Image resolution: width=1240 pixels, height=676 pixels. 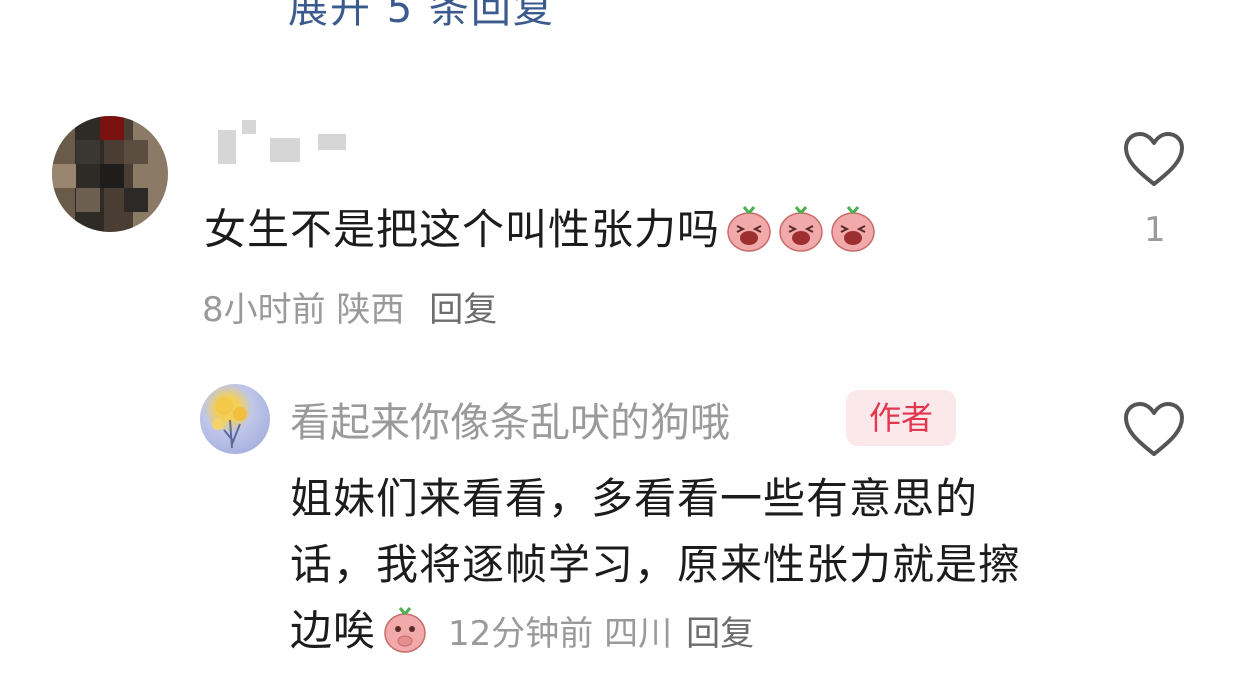 What do you see at coordinates (638, 634) in the screenshot?
I see `comment-location: 四川` at bounding box center [638, 634].